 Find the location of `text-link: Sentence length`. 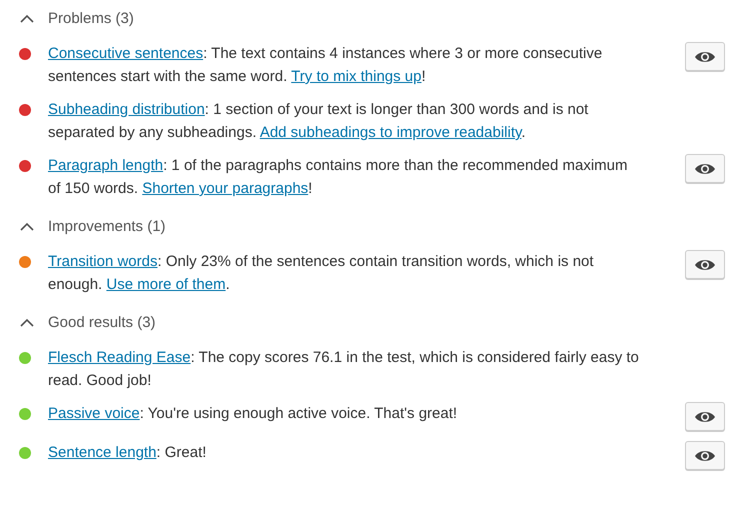

text-link: Sentence length is located at coordinates (102, 452).